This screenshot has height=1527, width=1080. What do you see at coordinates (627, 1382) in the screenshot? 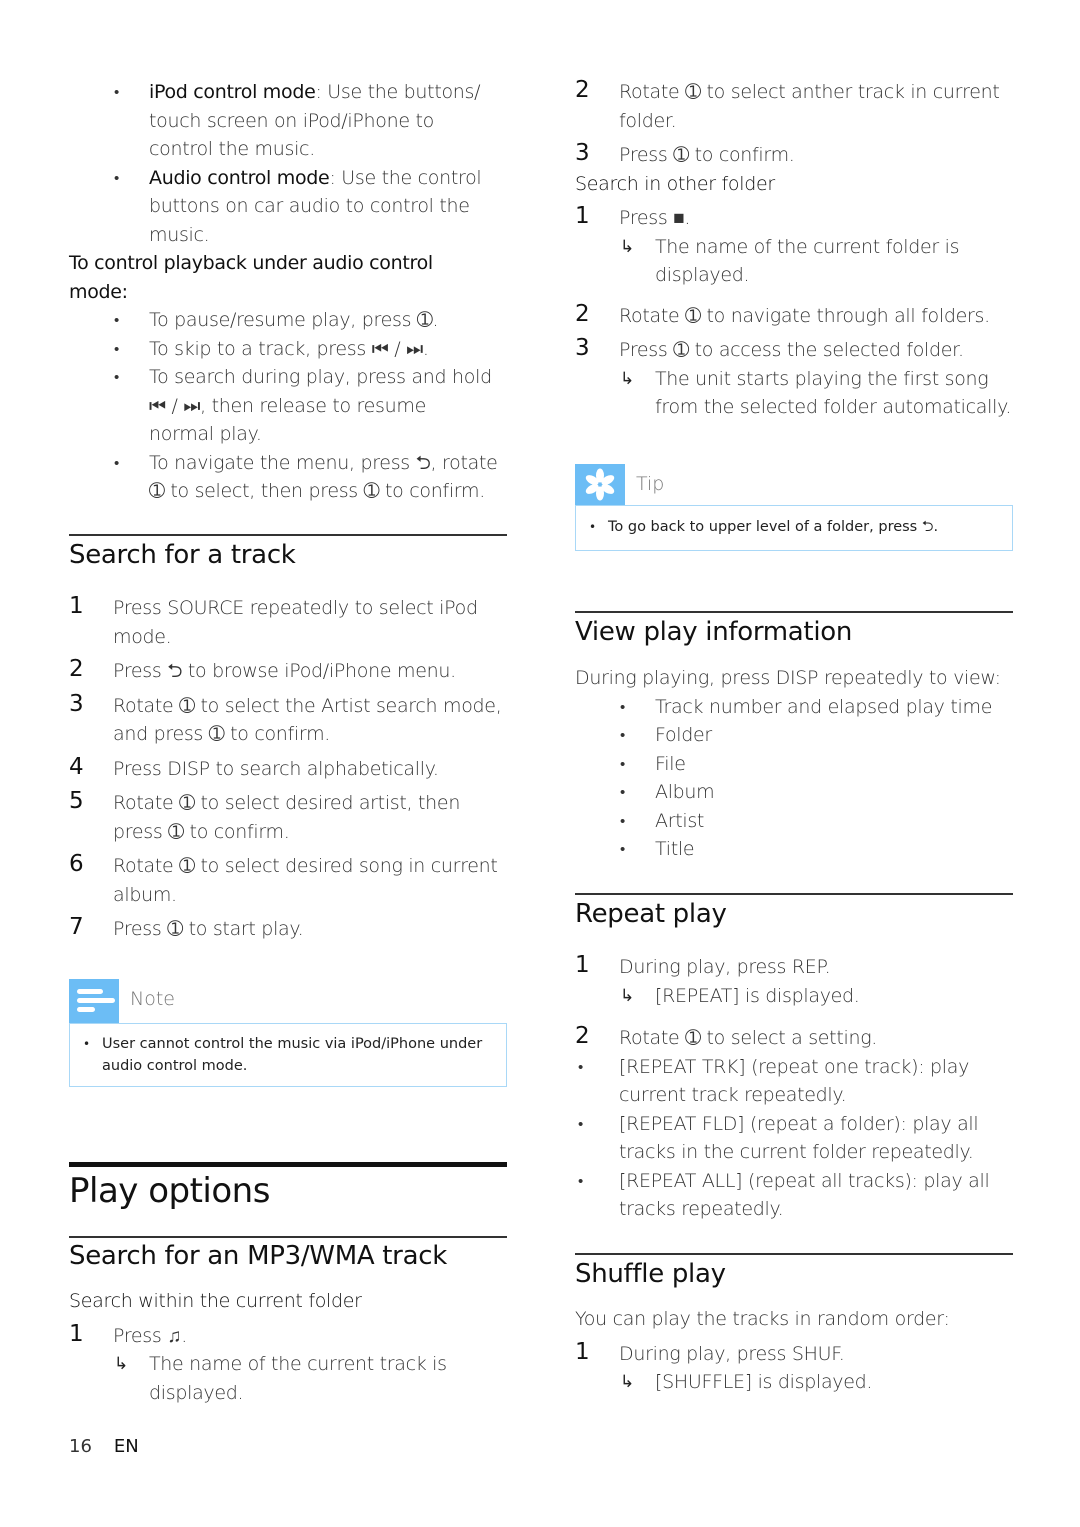
I see `result-arrow-icon: ↳` at bounding box center [627, 1382].